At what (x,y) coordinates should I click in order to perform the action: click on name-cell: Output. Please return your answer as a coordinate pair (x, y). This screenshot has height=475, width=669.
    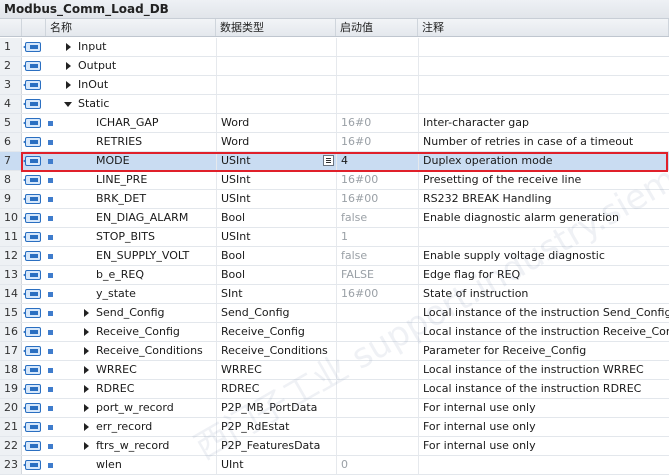
    Looking at the image, I should click on (138, 66).